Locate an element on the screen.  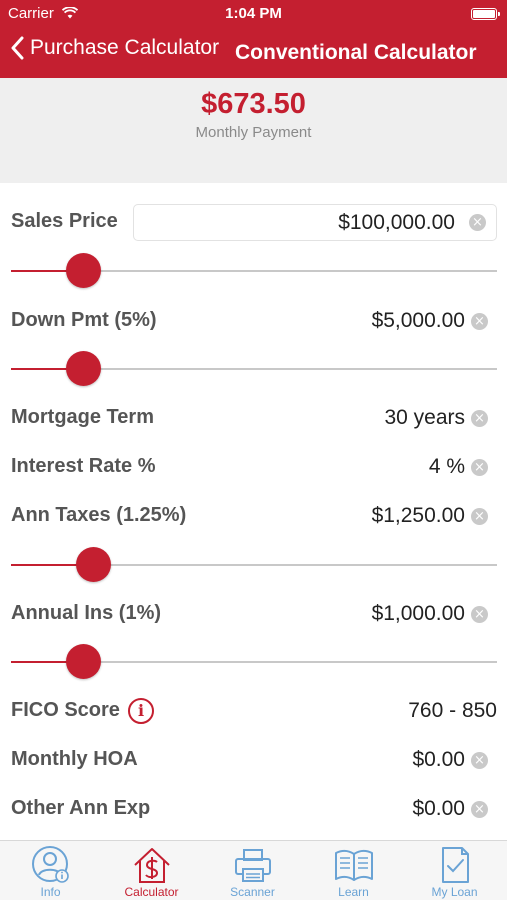
annual-taxes-row: Ann Taxes (1.25%) $1,250.00 × is located at coordinates (253, 516).